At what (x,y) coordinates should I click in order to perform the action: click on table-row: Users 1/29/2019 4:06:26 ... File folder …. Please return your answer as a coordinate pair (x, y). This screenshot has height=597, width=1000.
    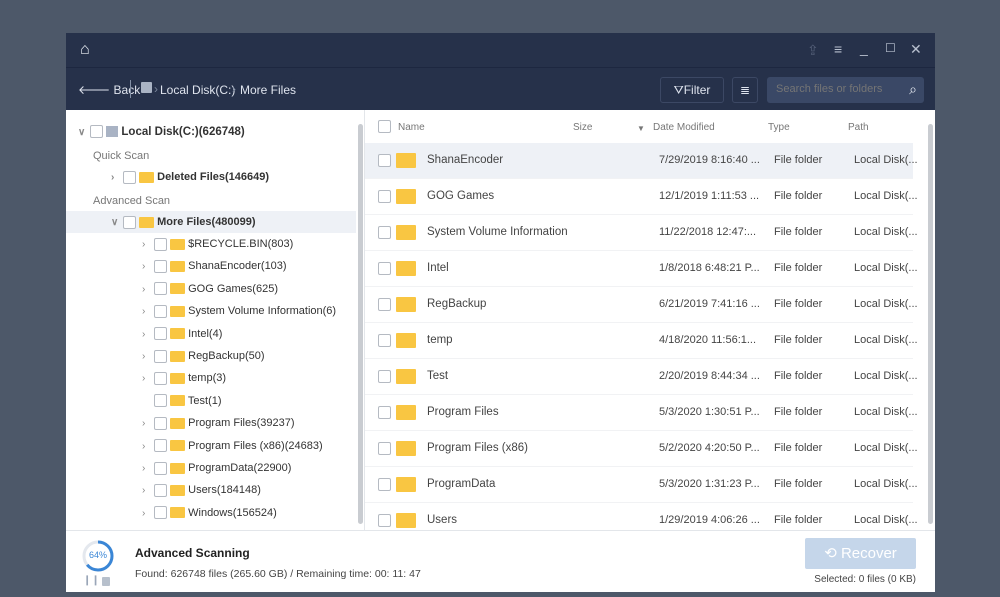
    Looking at the image, I should click on (641, 516).